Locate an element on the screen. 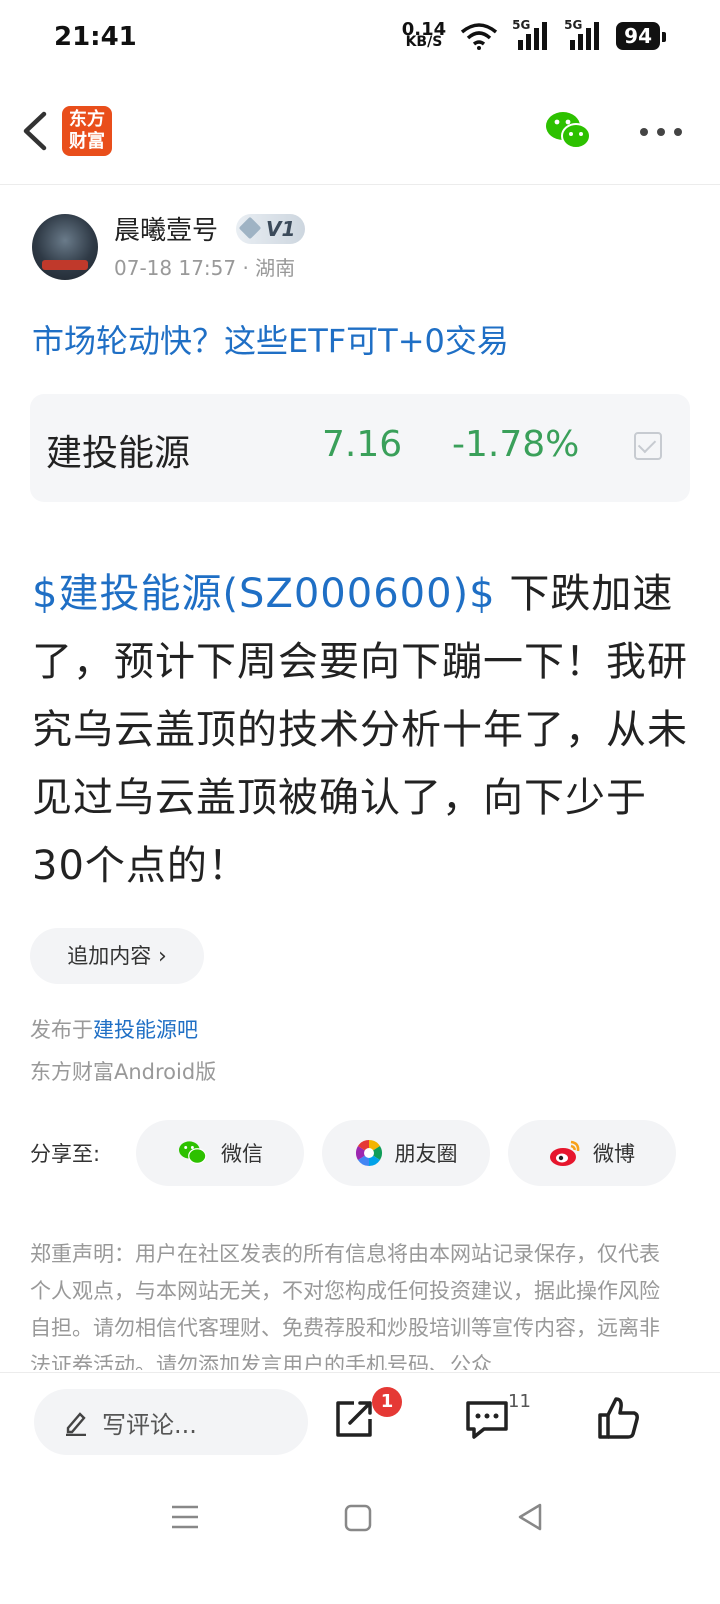  network-speed: 0.14 KB/S is located at coordinates (424, 35).